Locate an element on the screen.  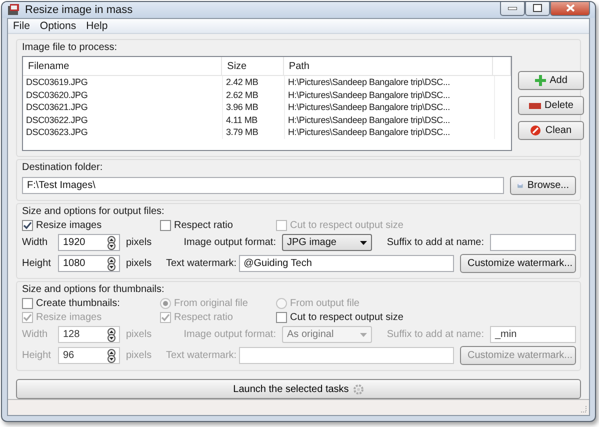
no-entry-icon is located at coordinates (536, 130).